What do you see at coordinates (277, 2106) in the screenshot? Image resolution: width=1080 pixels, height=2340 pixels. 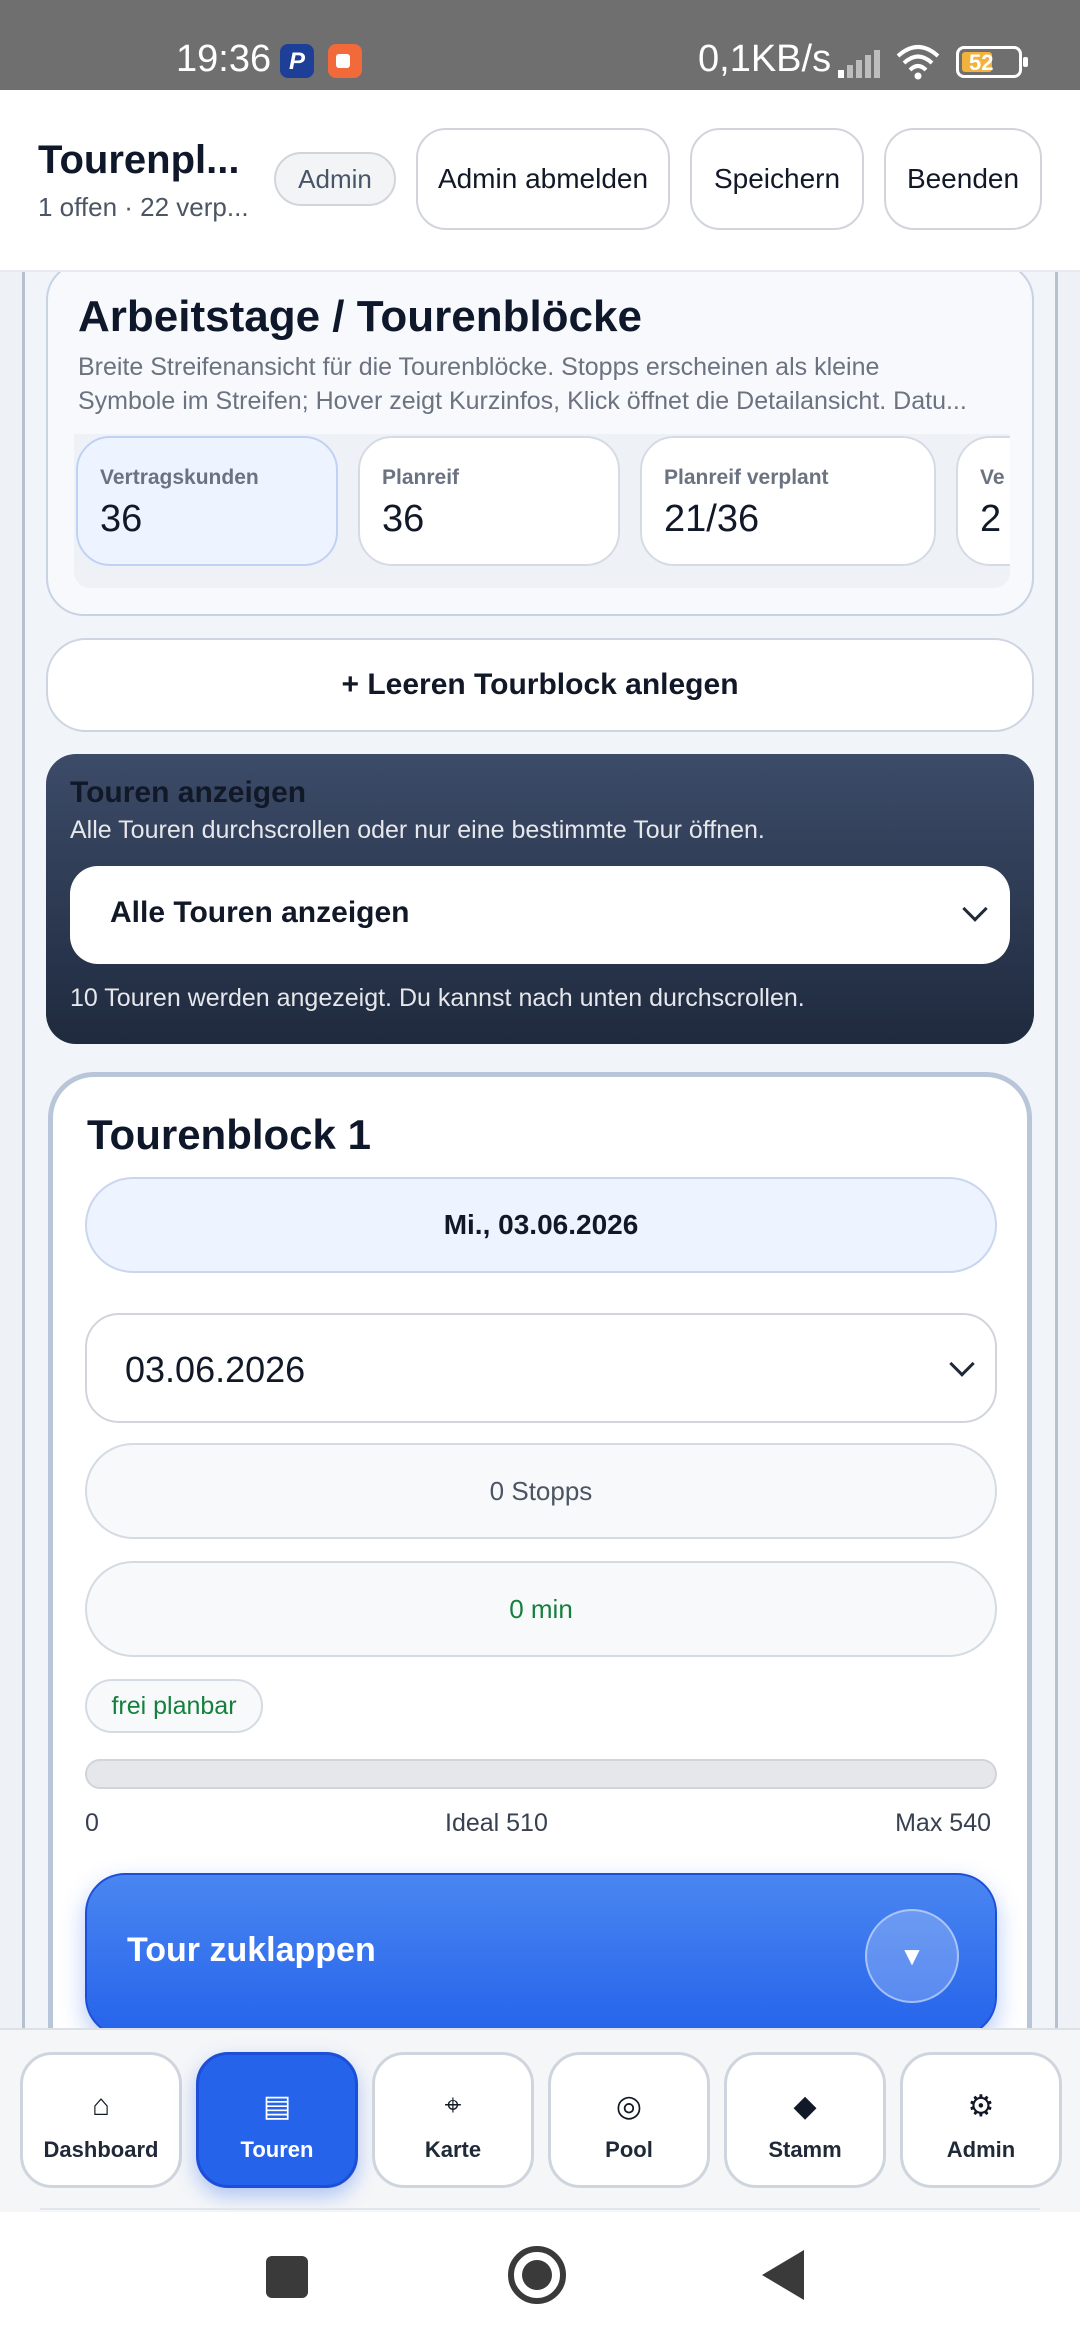 I see `list-icon: ▤` at bounding box center [277, 2106].